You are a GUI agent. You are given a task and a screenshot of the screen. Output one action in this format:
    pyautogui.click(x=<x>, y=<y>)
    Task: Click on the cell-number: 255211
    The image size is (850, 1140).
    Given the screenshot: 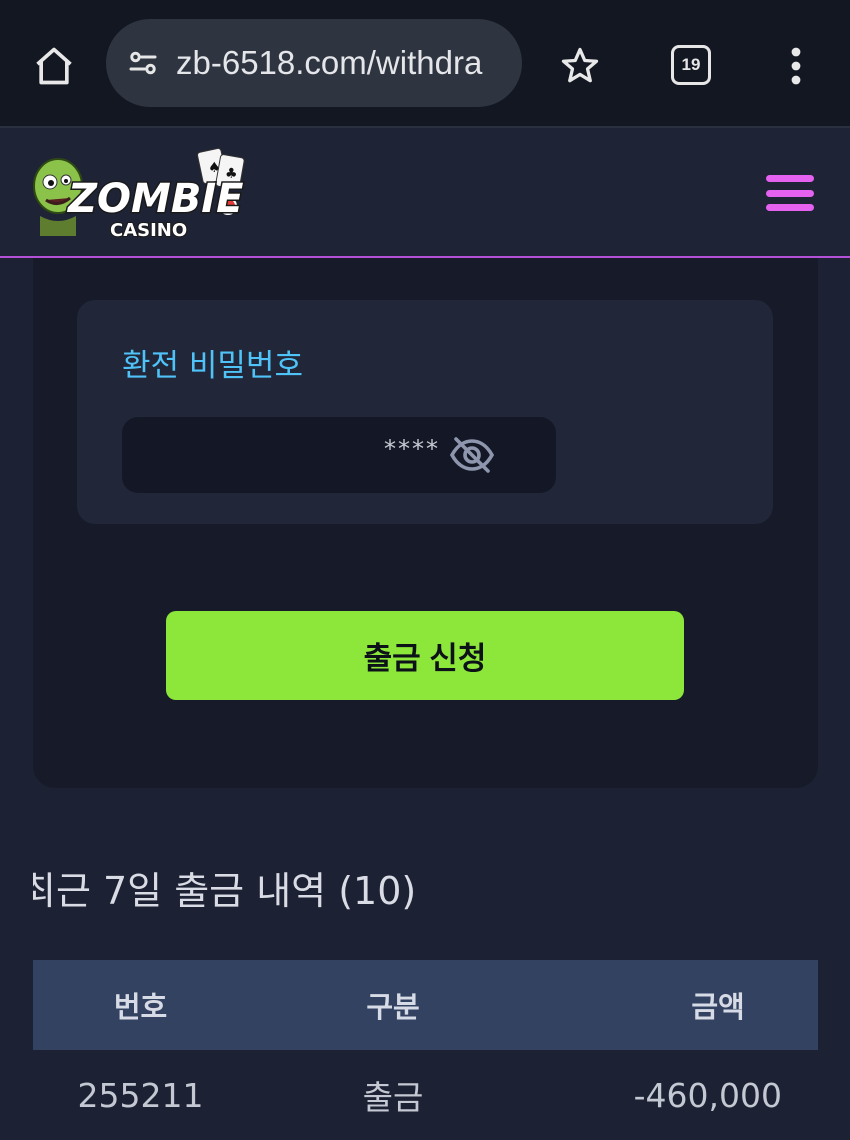 What is the action you would take?
    pyautogui.click(x=140, y=1095)
    